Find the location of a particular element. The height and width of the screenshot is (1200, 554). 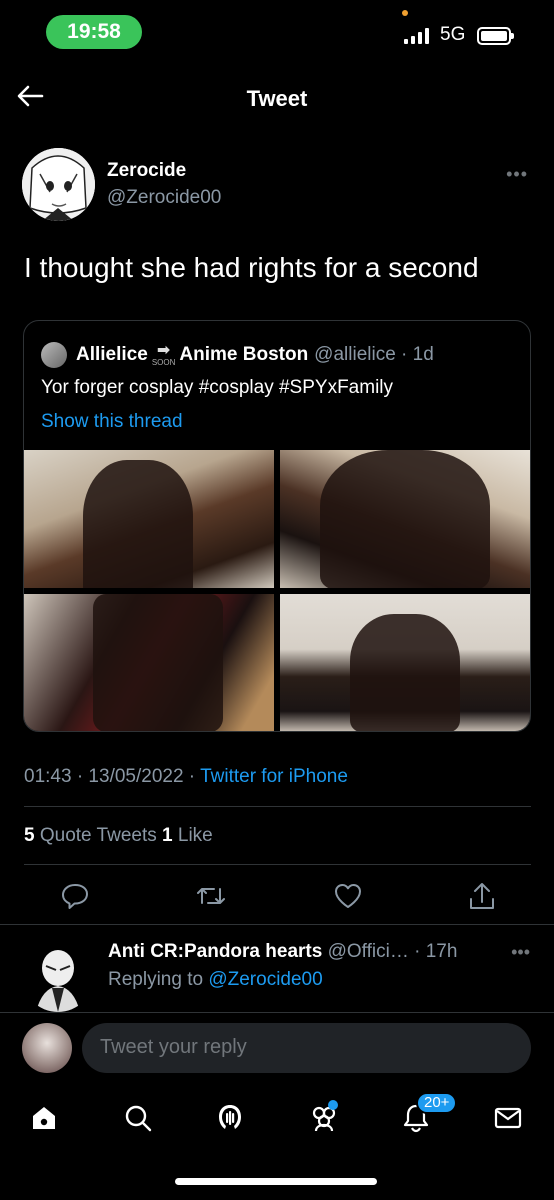

tweet-stats: 5 Quote Tweets 1 Like is located at coordinates (118, 836).